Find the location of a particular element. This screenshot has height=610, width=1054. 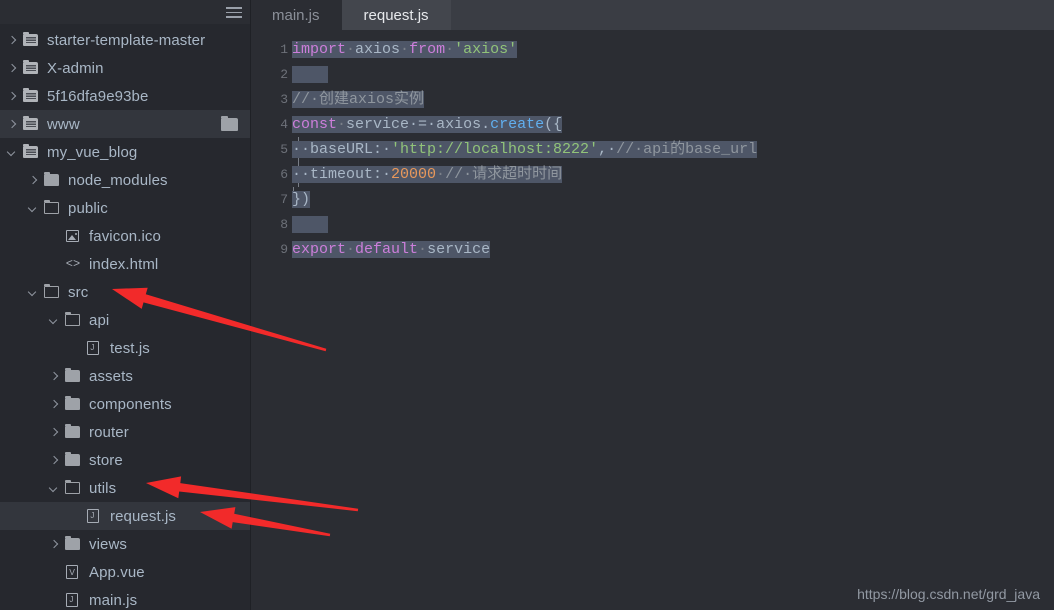

code-token-str: 'axios' is located at coordinates (486, 49).